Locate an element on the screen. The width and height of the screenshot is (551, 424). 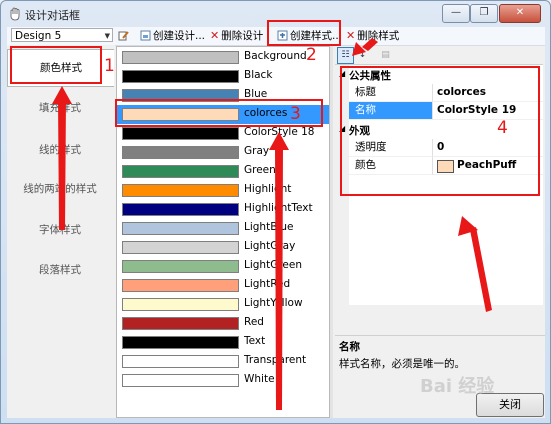
color-list-item-label: Blue is located at coordinates (256, 94).